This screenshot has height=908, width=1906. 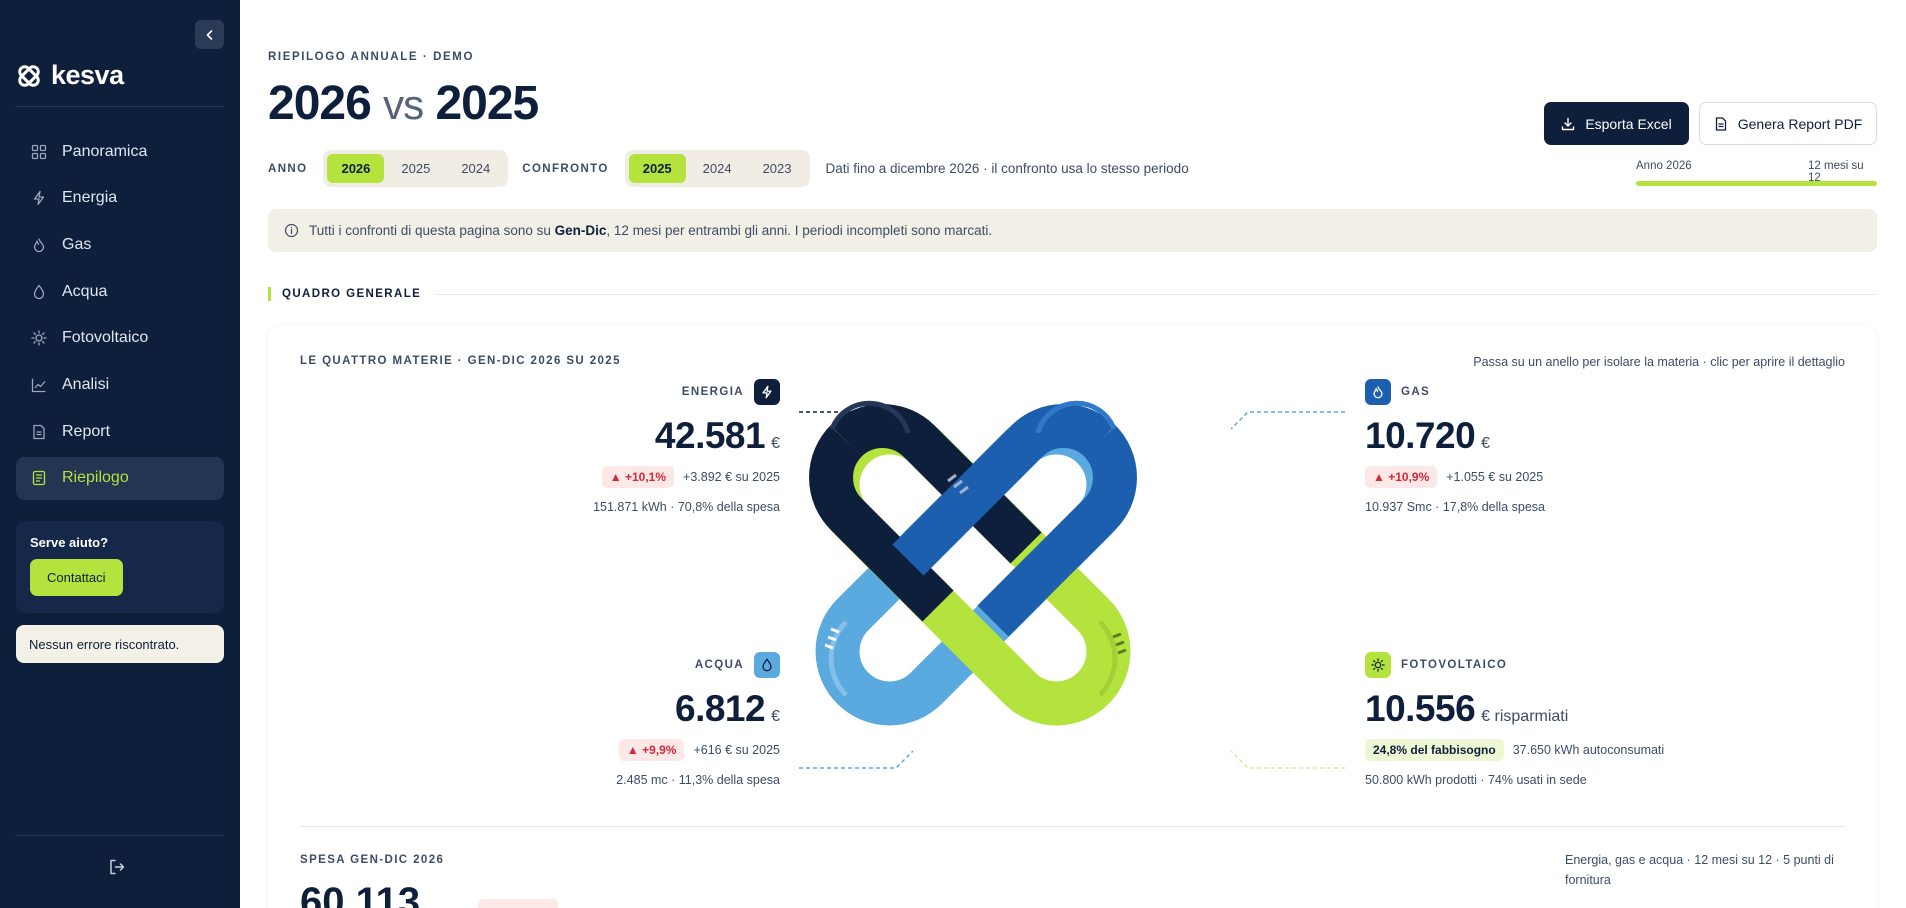 I want to click on drop-icon, so click(x=39, y=292).